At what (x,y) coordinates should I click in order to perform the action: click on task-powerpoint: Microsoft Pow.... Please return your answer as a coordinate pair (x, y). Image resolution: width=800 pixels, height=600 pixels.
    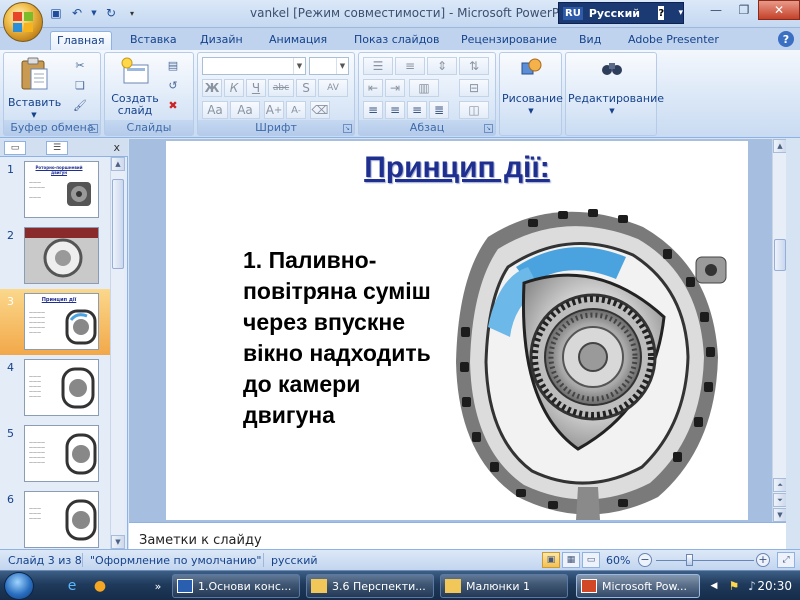
    Looking at the image, I should click on (638, 586).